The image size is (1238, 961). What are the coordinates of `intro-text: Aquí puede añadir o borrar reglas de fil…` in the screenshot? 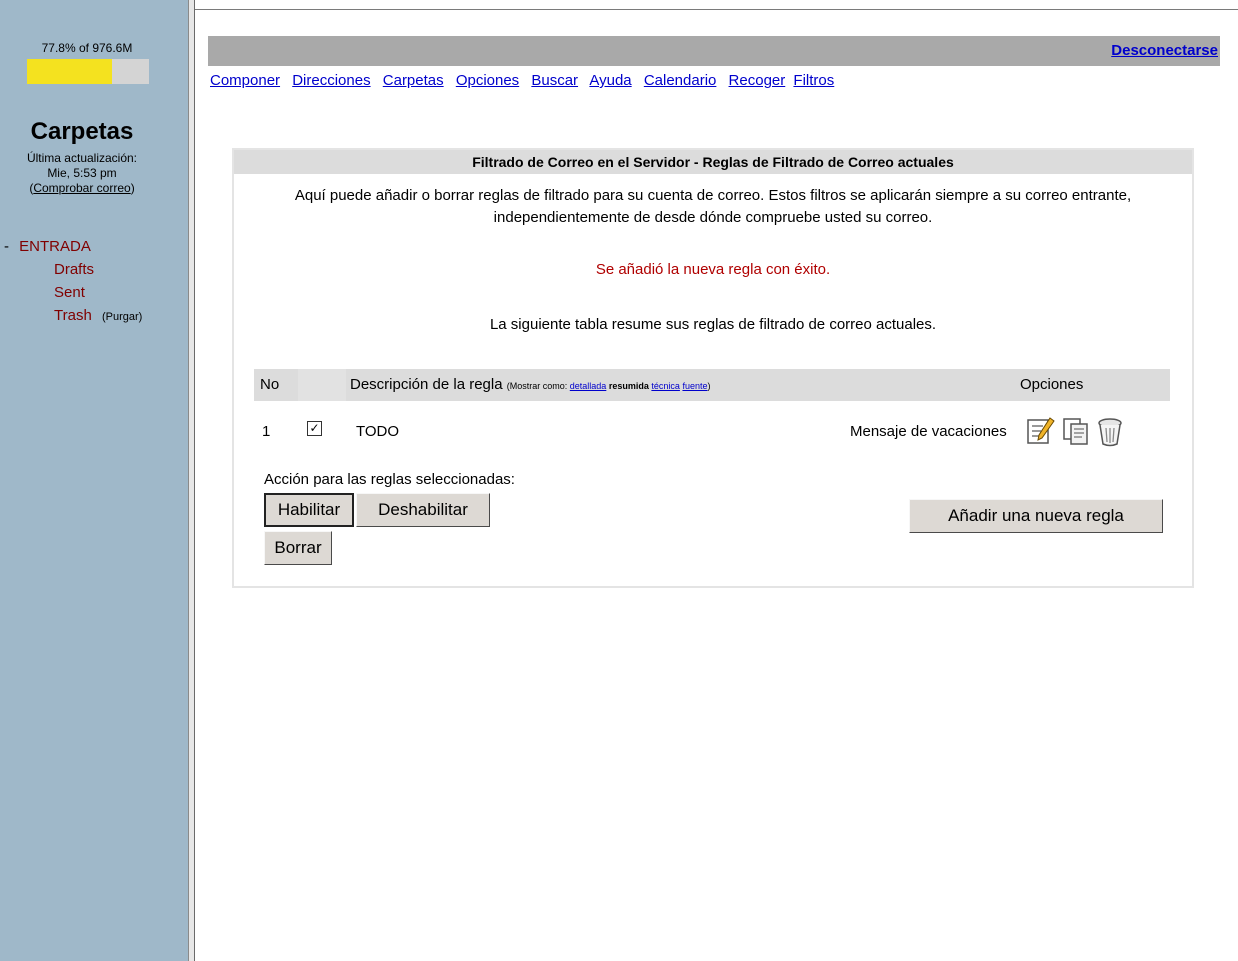 It's located at (713, 207).